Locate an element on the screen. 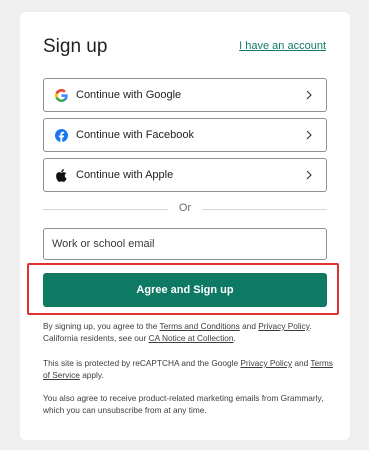  or-divider: Or is located at coordinates (185, 209).